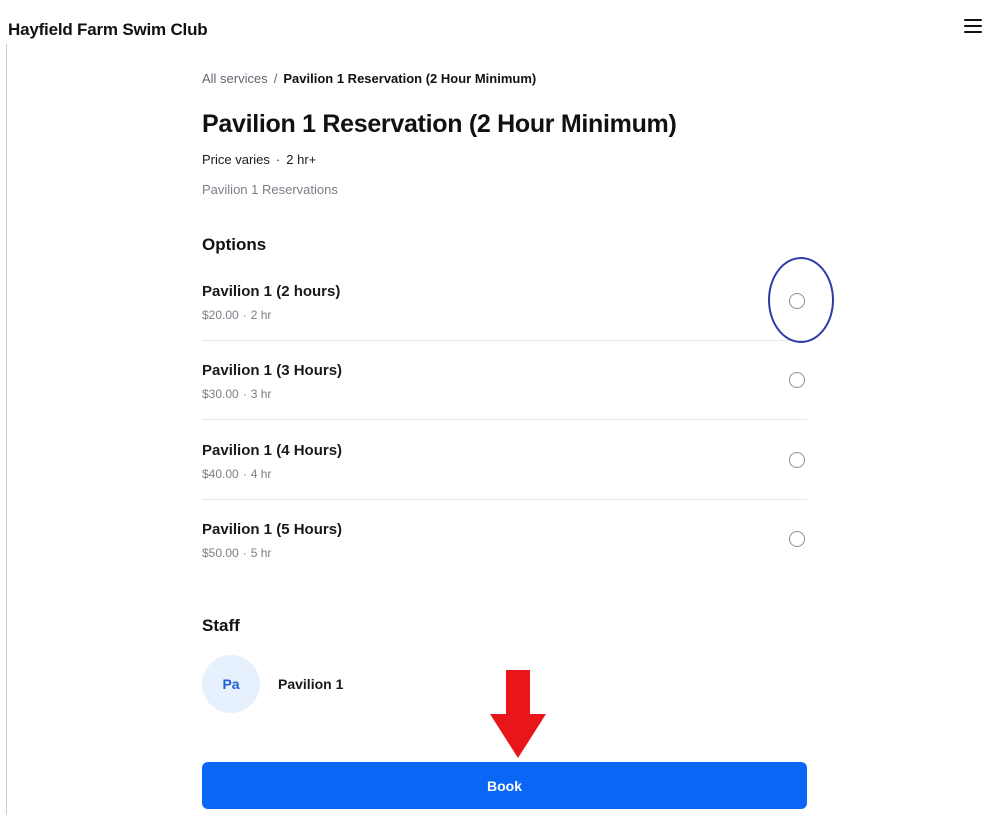 This screenshot has height=815, width=989. Describe the element at coordinates (261, 474) in the screenshot. I see `option-duration: 4 hr` at that location.